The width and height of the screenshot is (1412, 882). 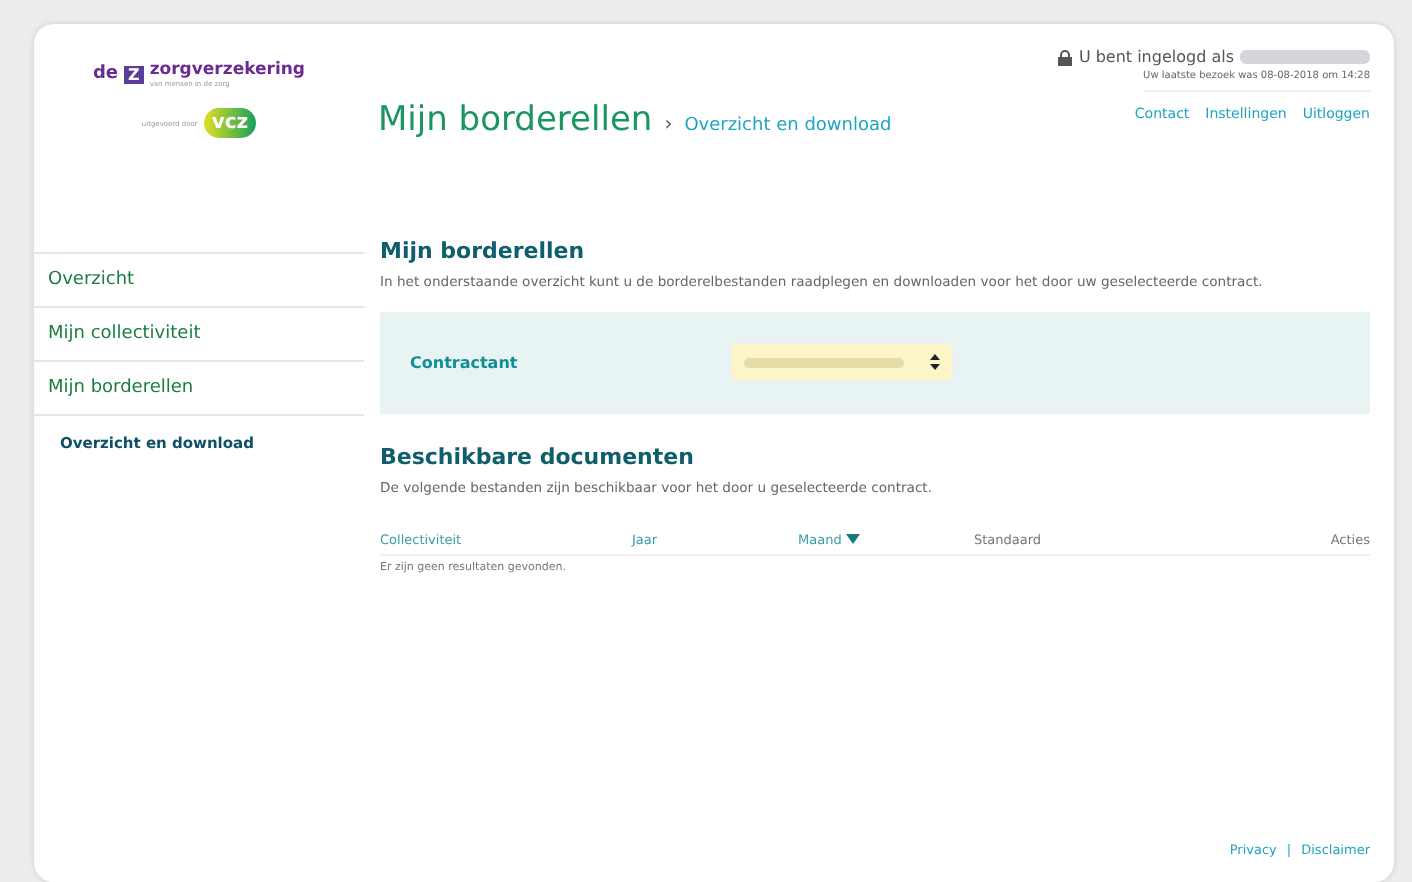 What do you see at coordinates (134, 74) in the screenshot?
I see `logo-mark: Z` at bounding box center [134, 74].